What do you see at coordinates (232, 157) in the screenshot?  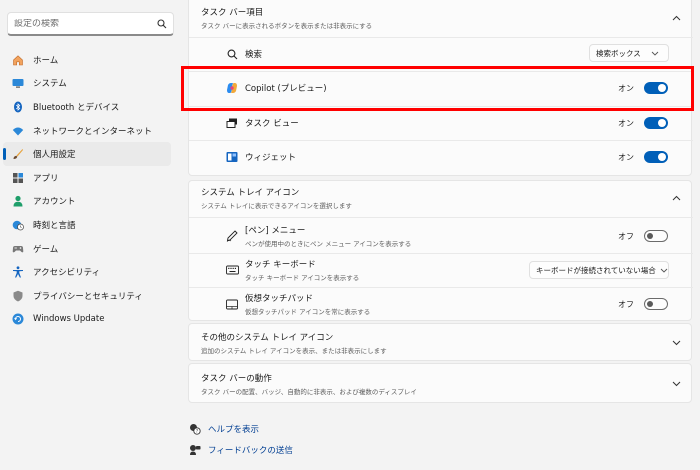 I see `widgets-icon` at bounding box center [232, 157].